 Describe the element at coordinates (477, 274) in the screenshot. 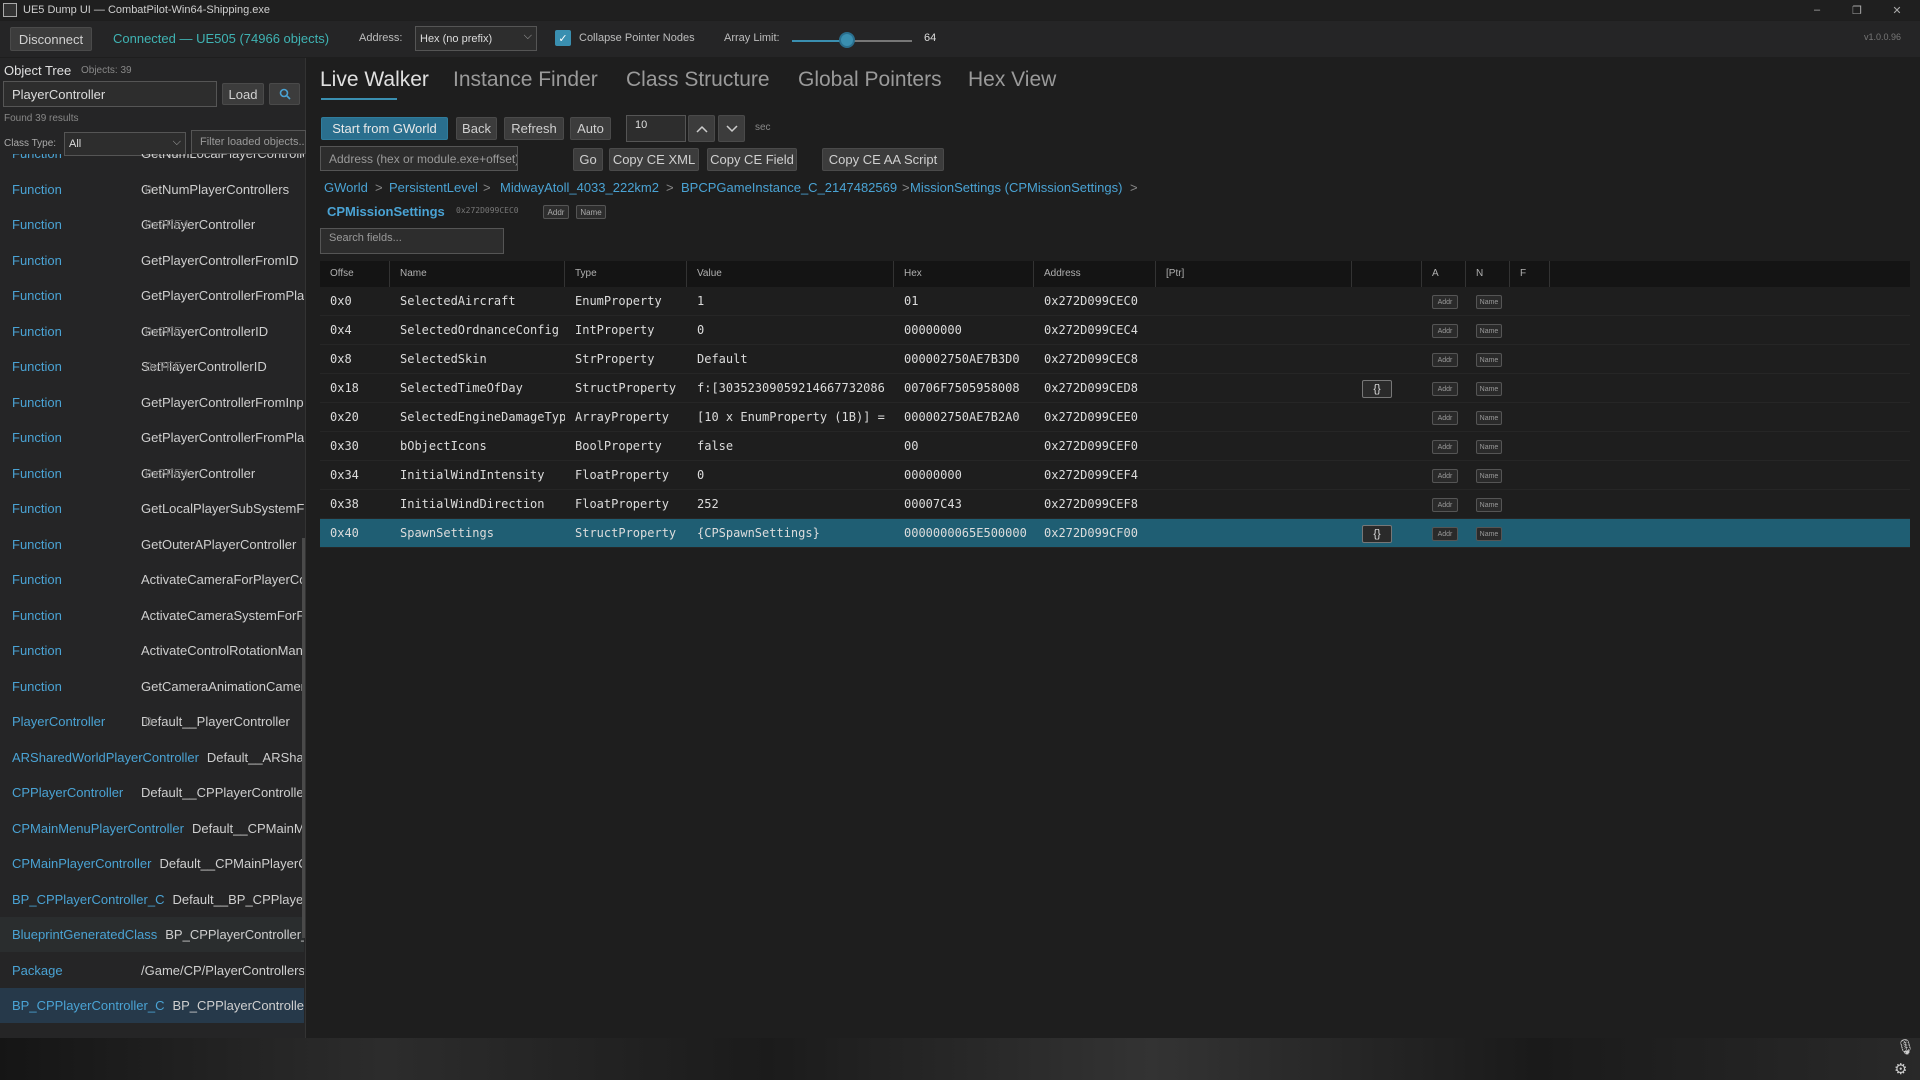

I see `column-header-name: Name` at that location.